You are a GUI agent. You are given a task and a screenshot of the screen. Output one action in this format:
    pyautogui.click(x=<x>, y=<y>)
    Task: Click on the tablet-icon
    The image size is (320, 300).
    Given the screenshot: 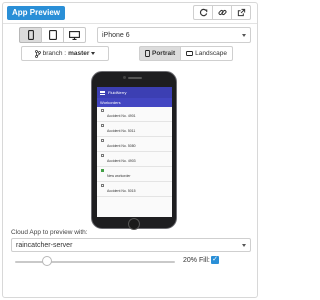 What is the action you would take?
    pyautogui.click(x=52, y=35)
    